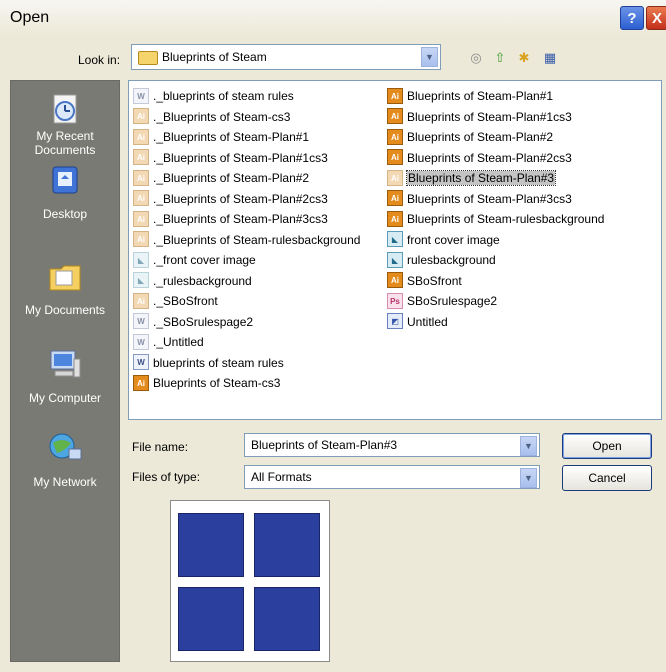  Describe the element at coordinates (65, 466) in the screenshot. I see `place-my-network: My Network` at that location.